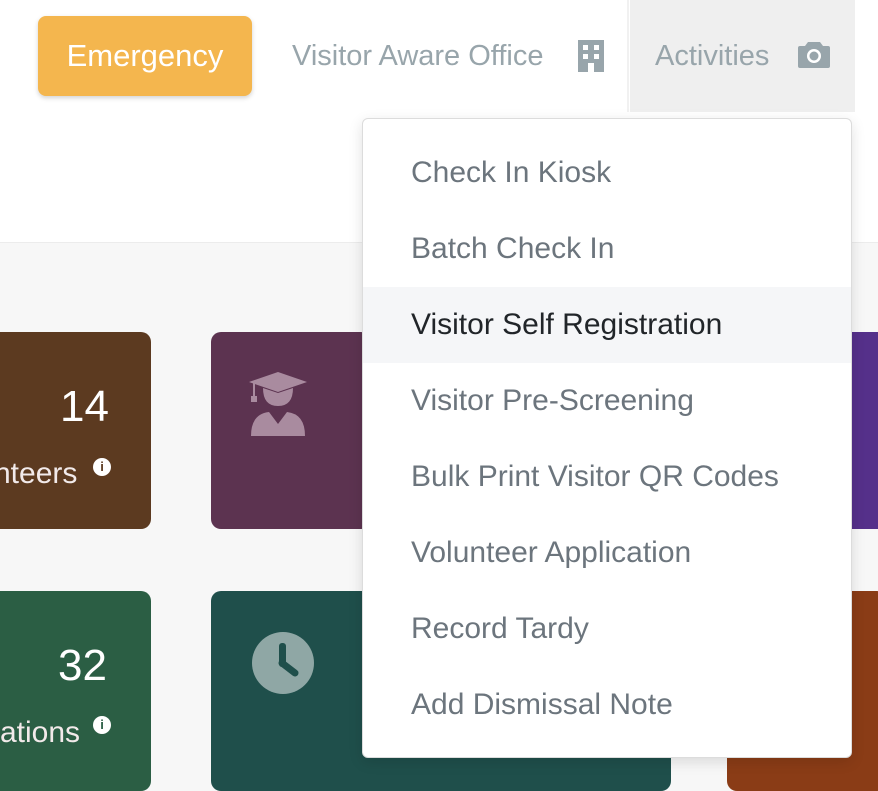 The image size is (878, 791). I want to click on menu-item-batch-check-in: Batch Check In, so click(607, 249).